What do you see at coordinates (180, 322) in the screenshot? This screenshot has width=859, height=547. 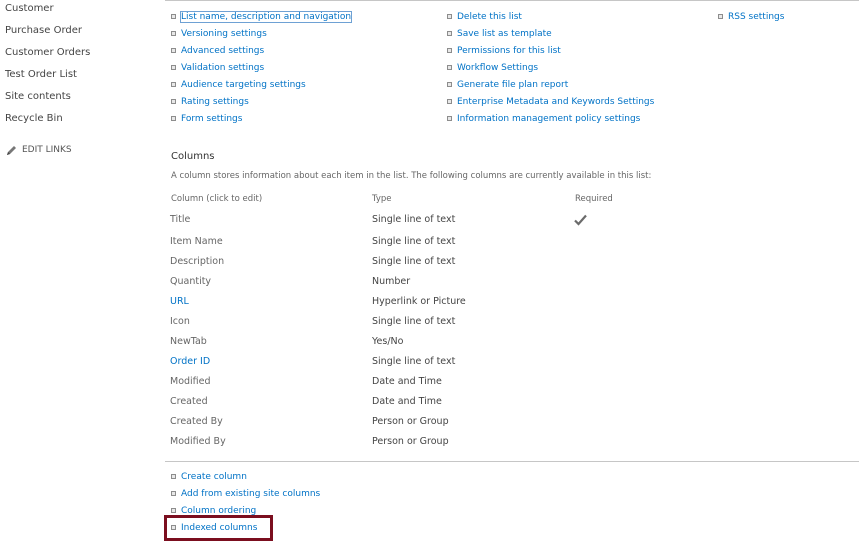 I see `column-name: Icon` at bounding box center [180, 322].